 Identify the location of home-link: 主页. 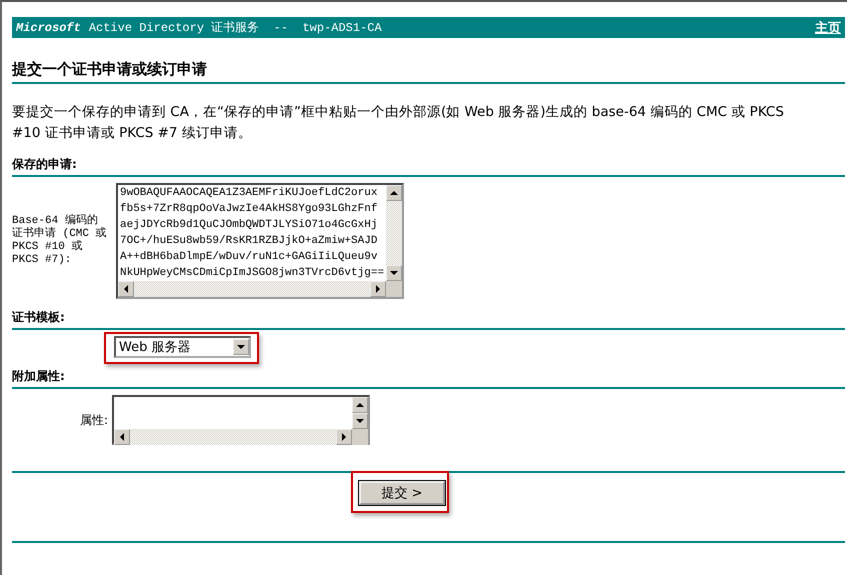
(828, 27).